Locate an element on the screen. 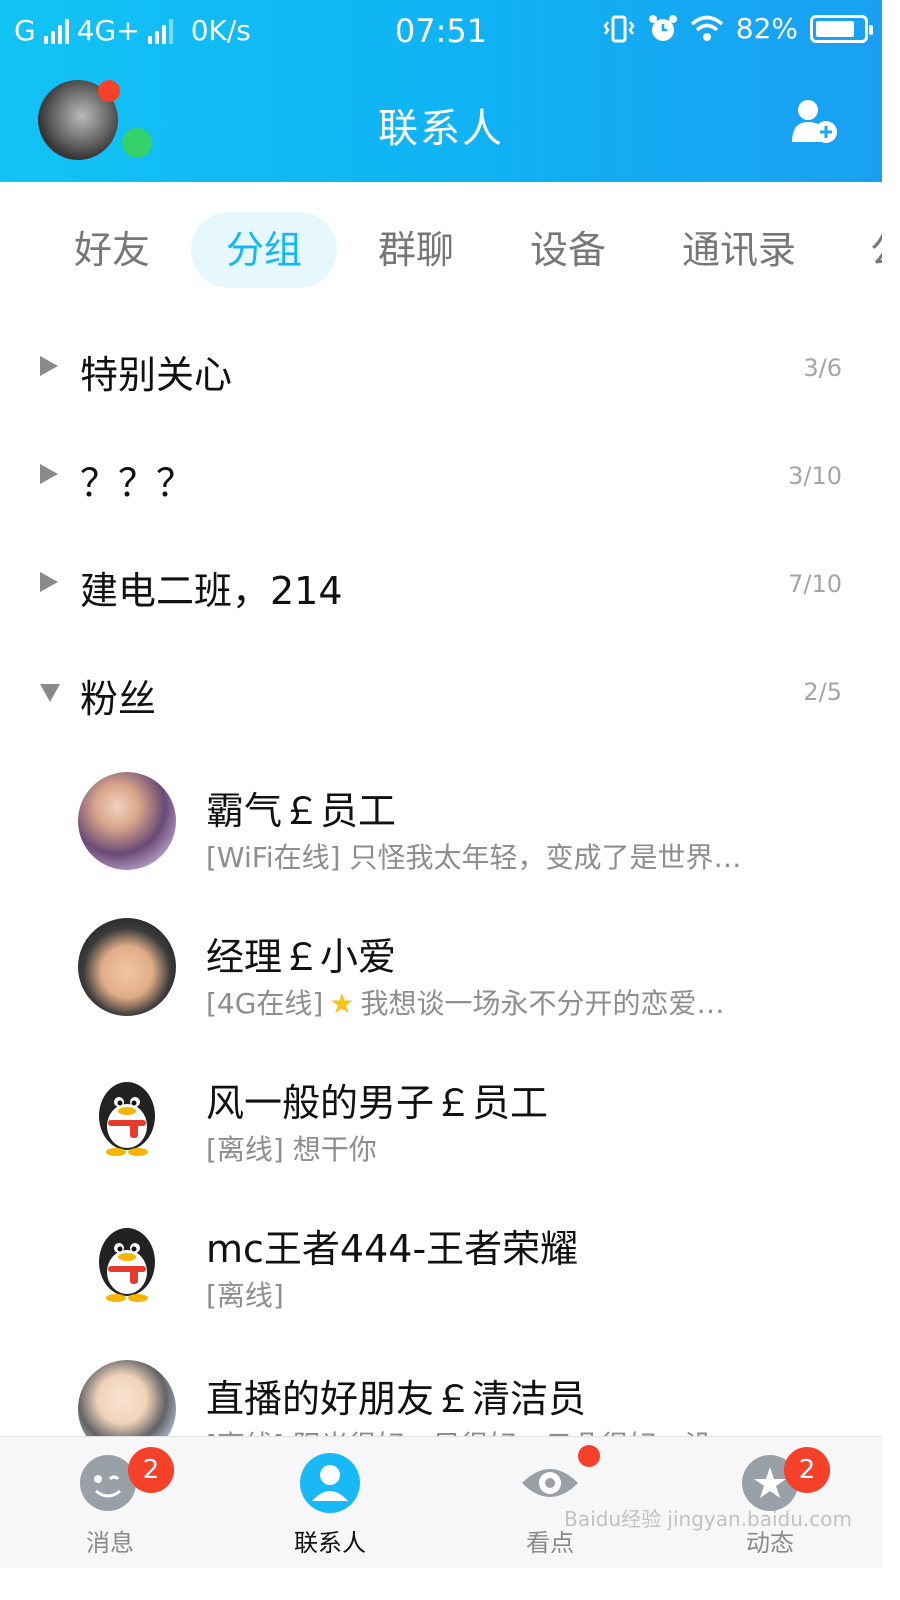 The height and width of the screenshot is (1600, 900). star-icon: ★ is located at coordinates (342, 1003).